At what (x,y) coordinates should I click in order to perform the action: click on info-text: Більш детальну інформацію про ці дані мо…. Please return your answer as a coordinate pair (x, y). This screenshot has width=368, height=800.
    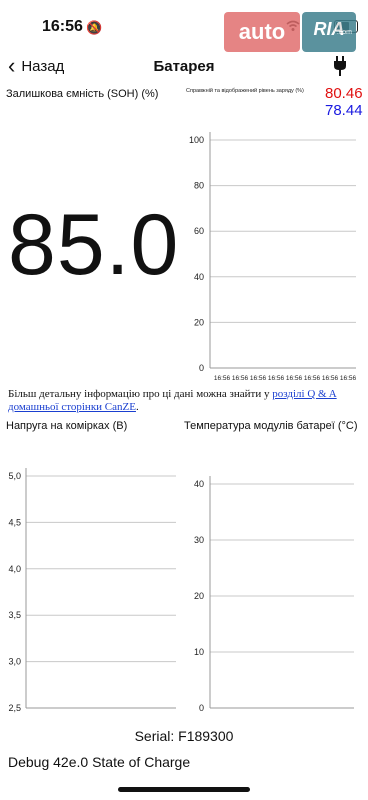
    Looking at the image, I should click on (140, 394).